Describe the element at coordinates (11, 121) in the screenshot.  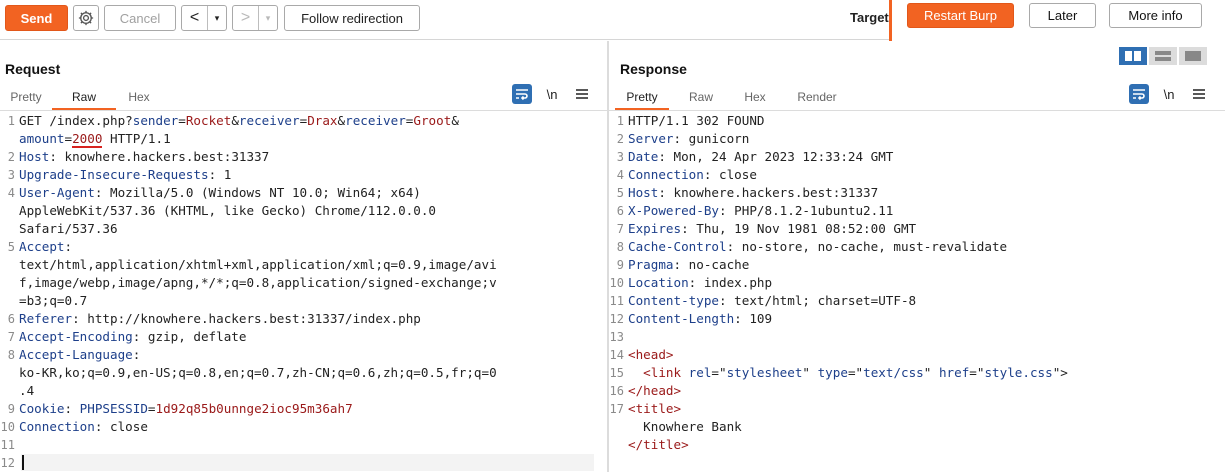
I see `line-number: 1` at that location.